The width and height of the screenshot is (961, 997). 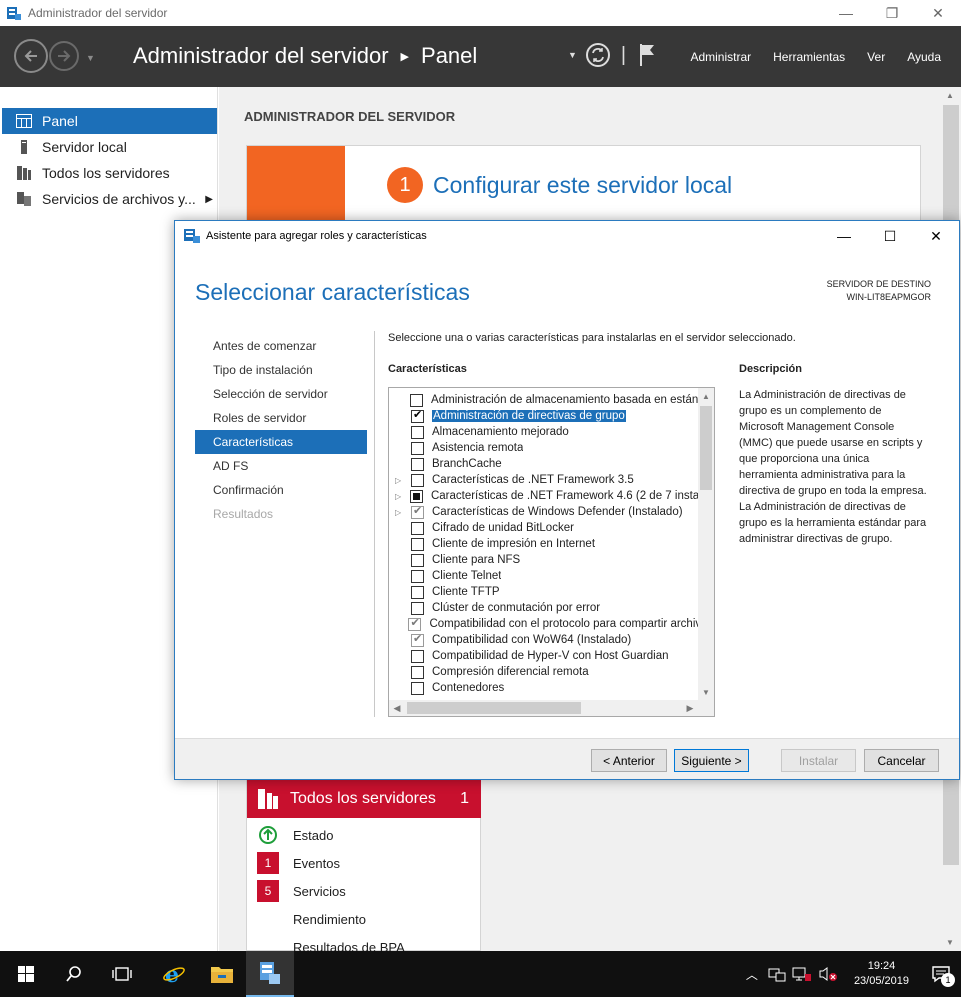 What do you see at coordinates (572, 55) in the screenshot?
I see `dropdown-icon: ▼` at bounding box center [572, 55].